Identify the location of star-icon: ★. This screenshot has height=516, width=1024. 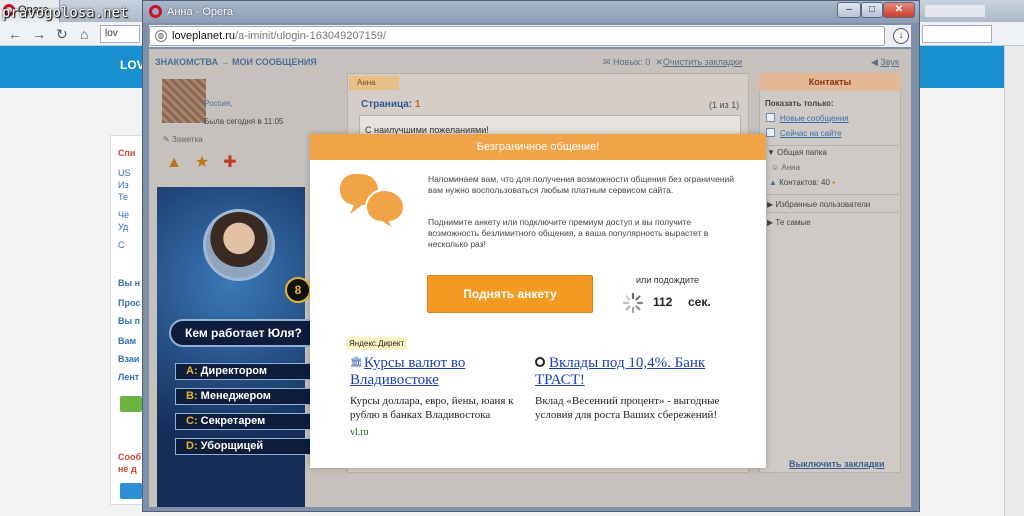
(202, 163).